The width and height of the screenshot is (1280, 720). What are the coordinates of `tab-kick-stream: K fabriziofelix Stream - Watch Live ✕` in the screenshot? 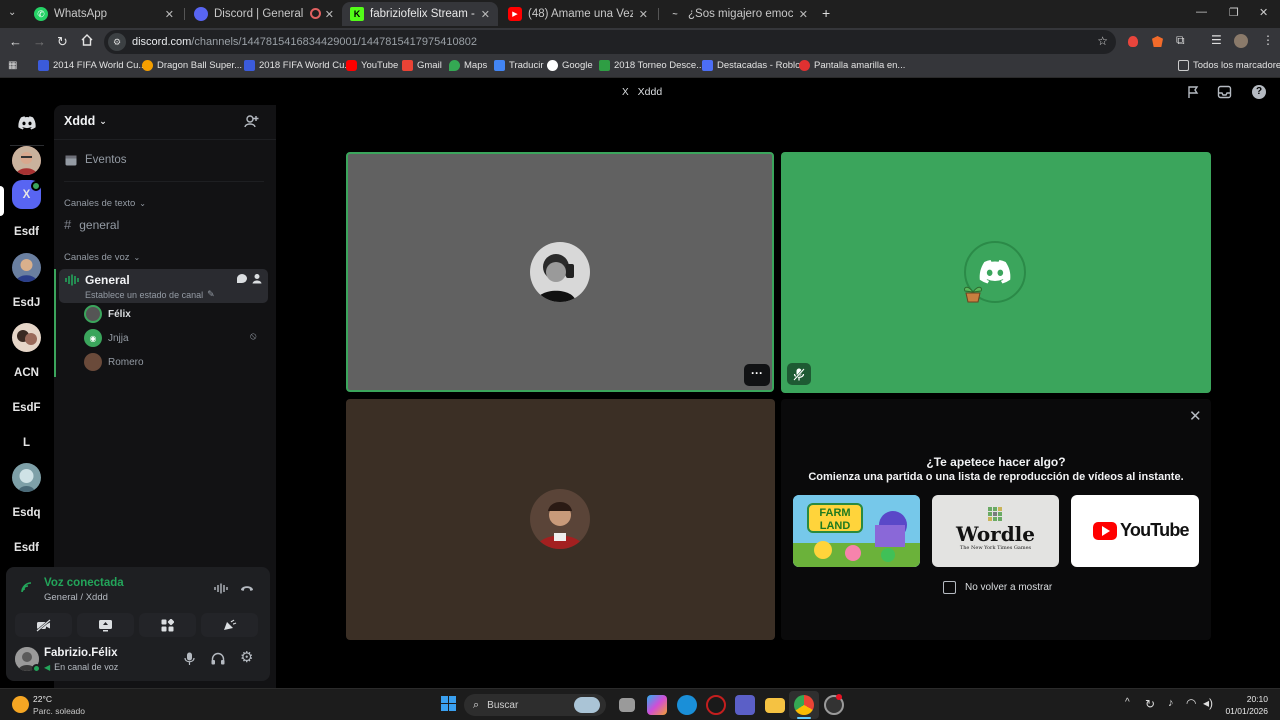 It's located at (420, 14).